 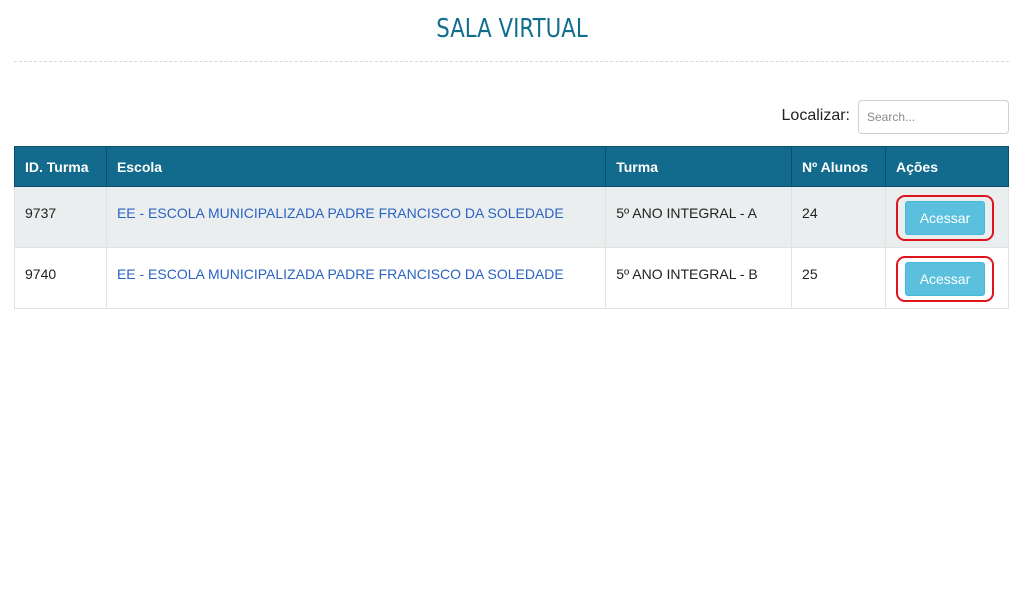 I want to click on search-label: Localizar:, so click(x=815, y=115).